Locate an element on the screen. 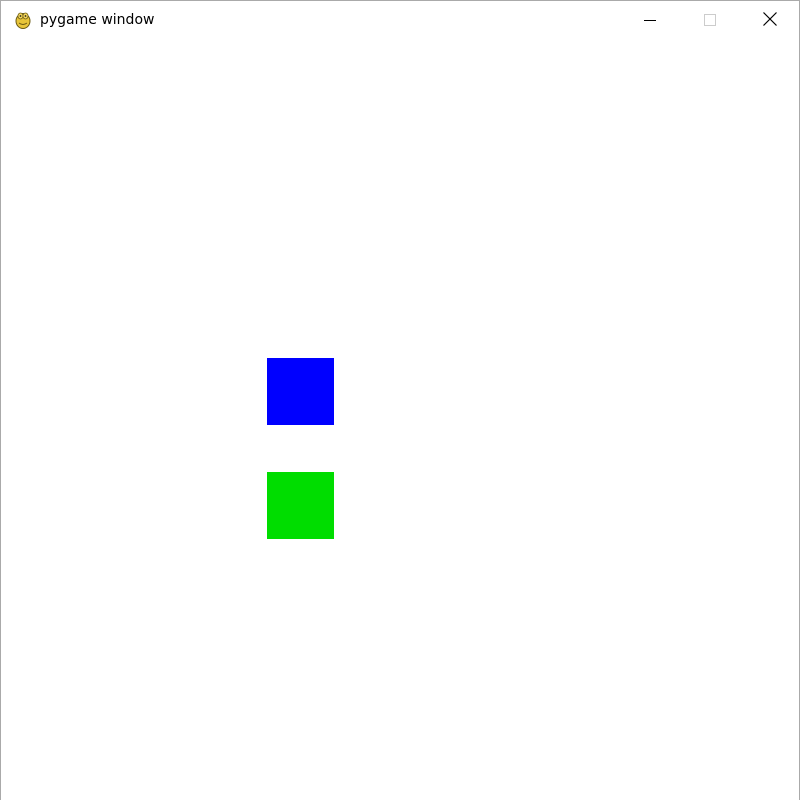 The image size is (800, 800). minimize-icon is located at coordinates (650, 20).